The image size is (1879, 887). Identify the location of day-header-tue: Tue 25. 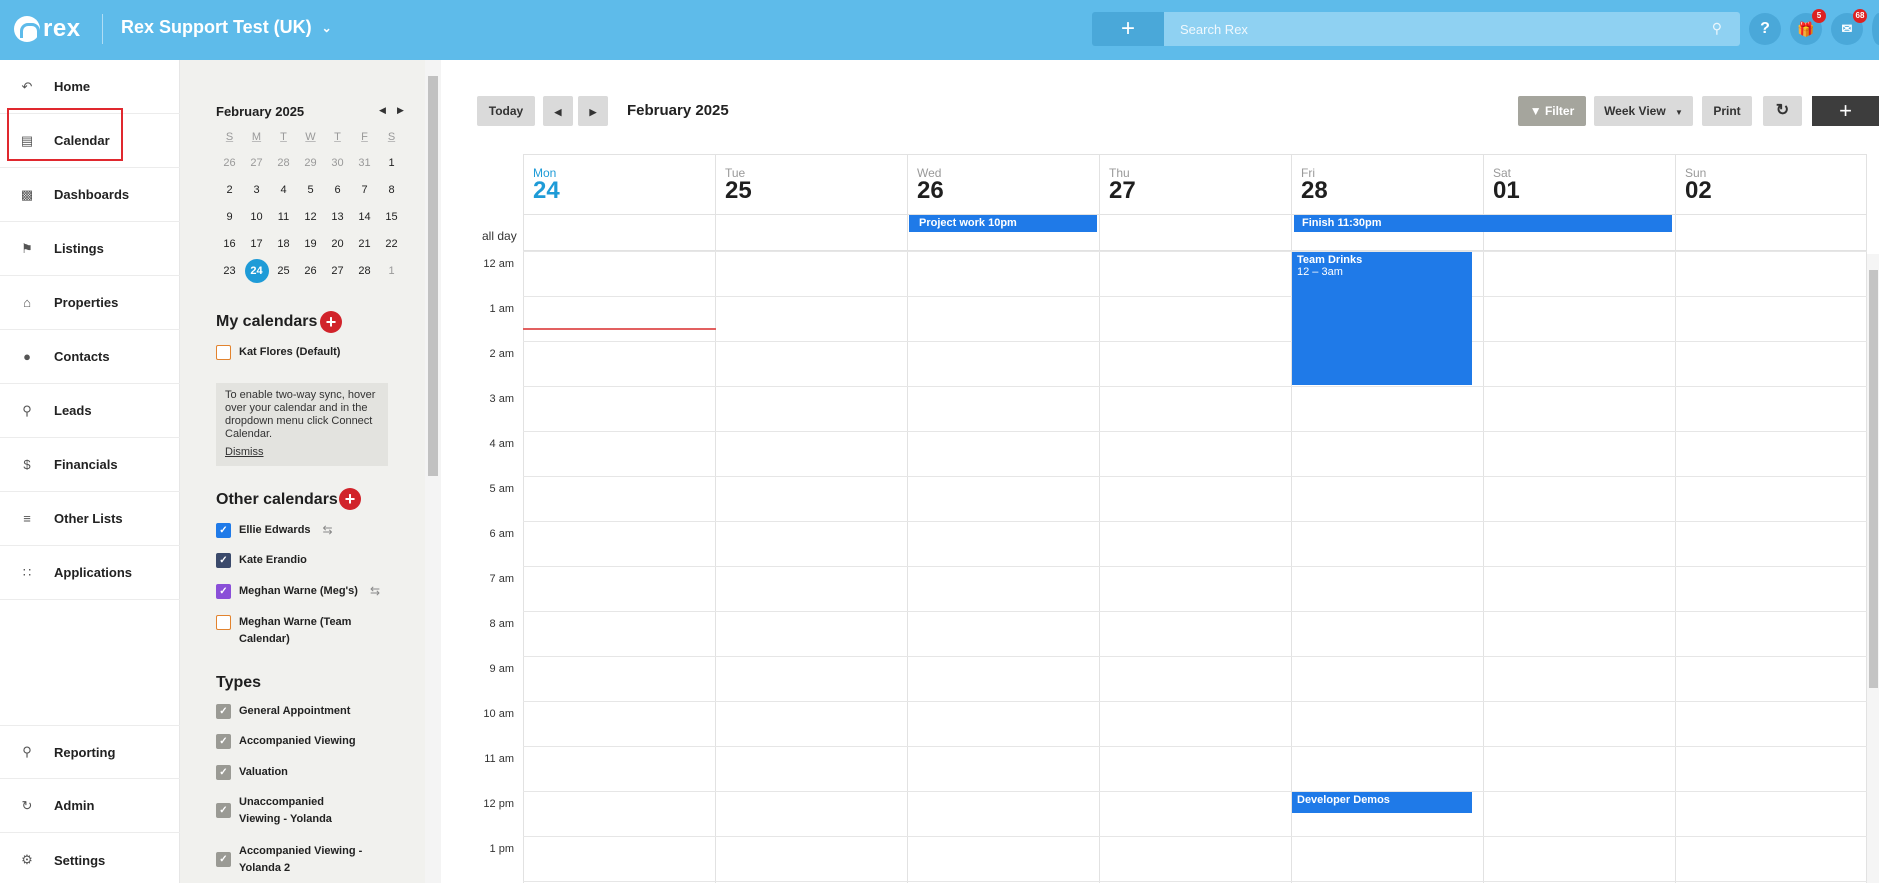
(811, 184).